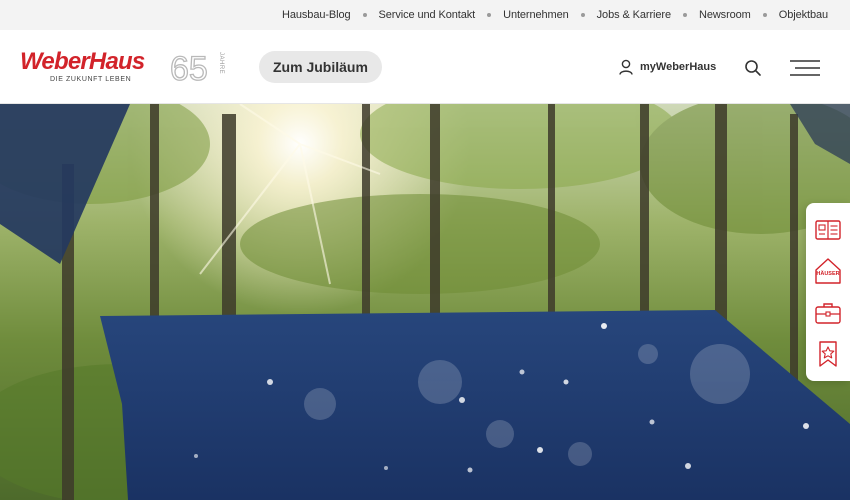 The width and height of the screenshot is (850, 500). What do you see at coordinates (536, 15) in the screenshot?
I see `topnav-link-unternehmen: Unternehmen` at bounding box center [536, 15].